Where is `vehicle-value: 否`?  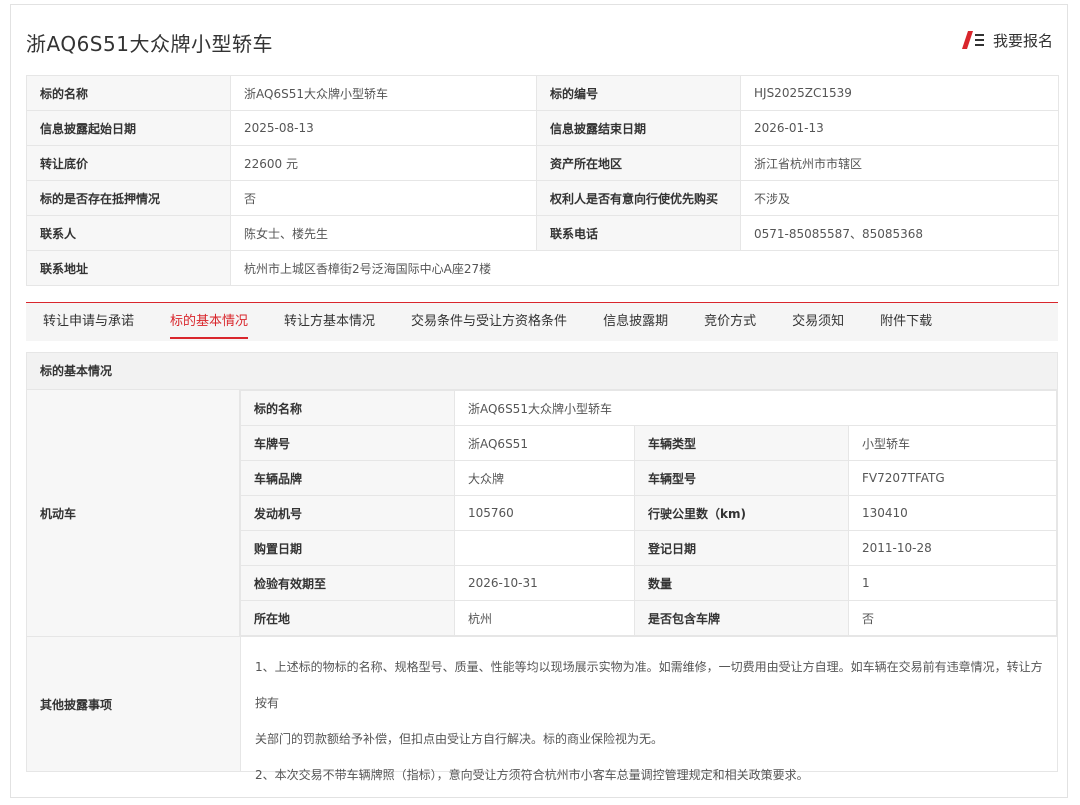
vehicle-value: 否 is located at coordinates (952, 618).